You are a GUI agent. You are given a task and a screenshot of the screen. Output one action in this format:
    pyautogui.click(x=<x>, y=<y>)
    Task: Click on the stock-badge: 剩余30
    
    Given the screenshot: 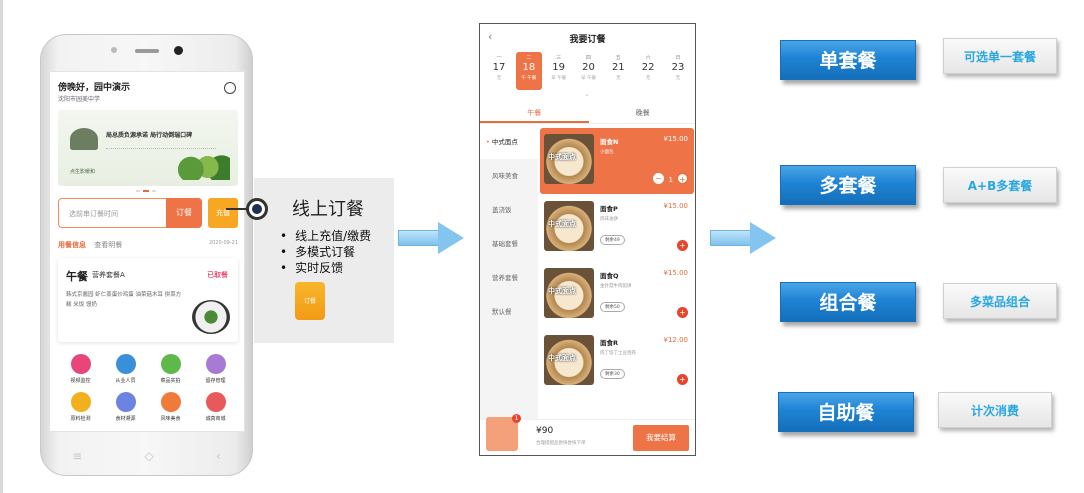 What is the action you would take?
    pyautogui.click(x=612, y=374)
    